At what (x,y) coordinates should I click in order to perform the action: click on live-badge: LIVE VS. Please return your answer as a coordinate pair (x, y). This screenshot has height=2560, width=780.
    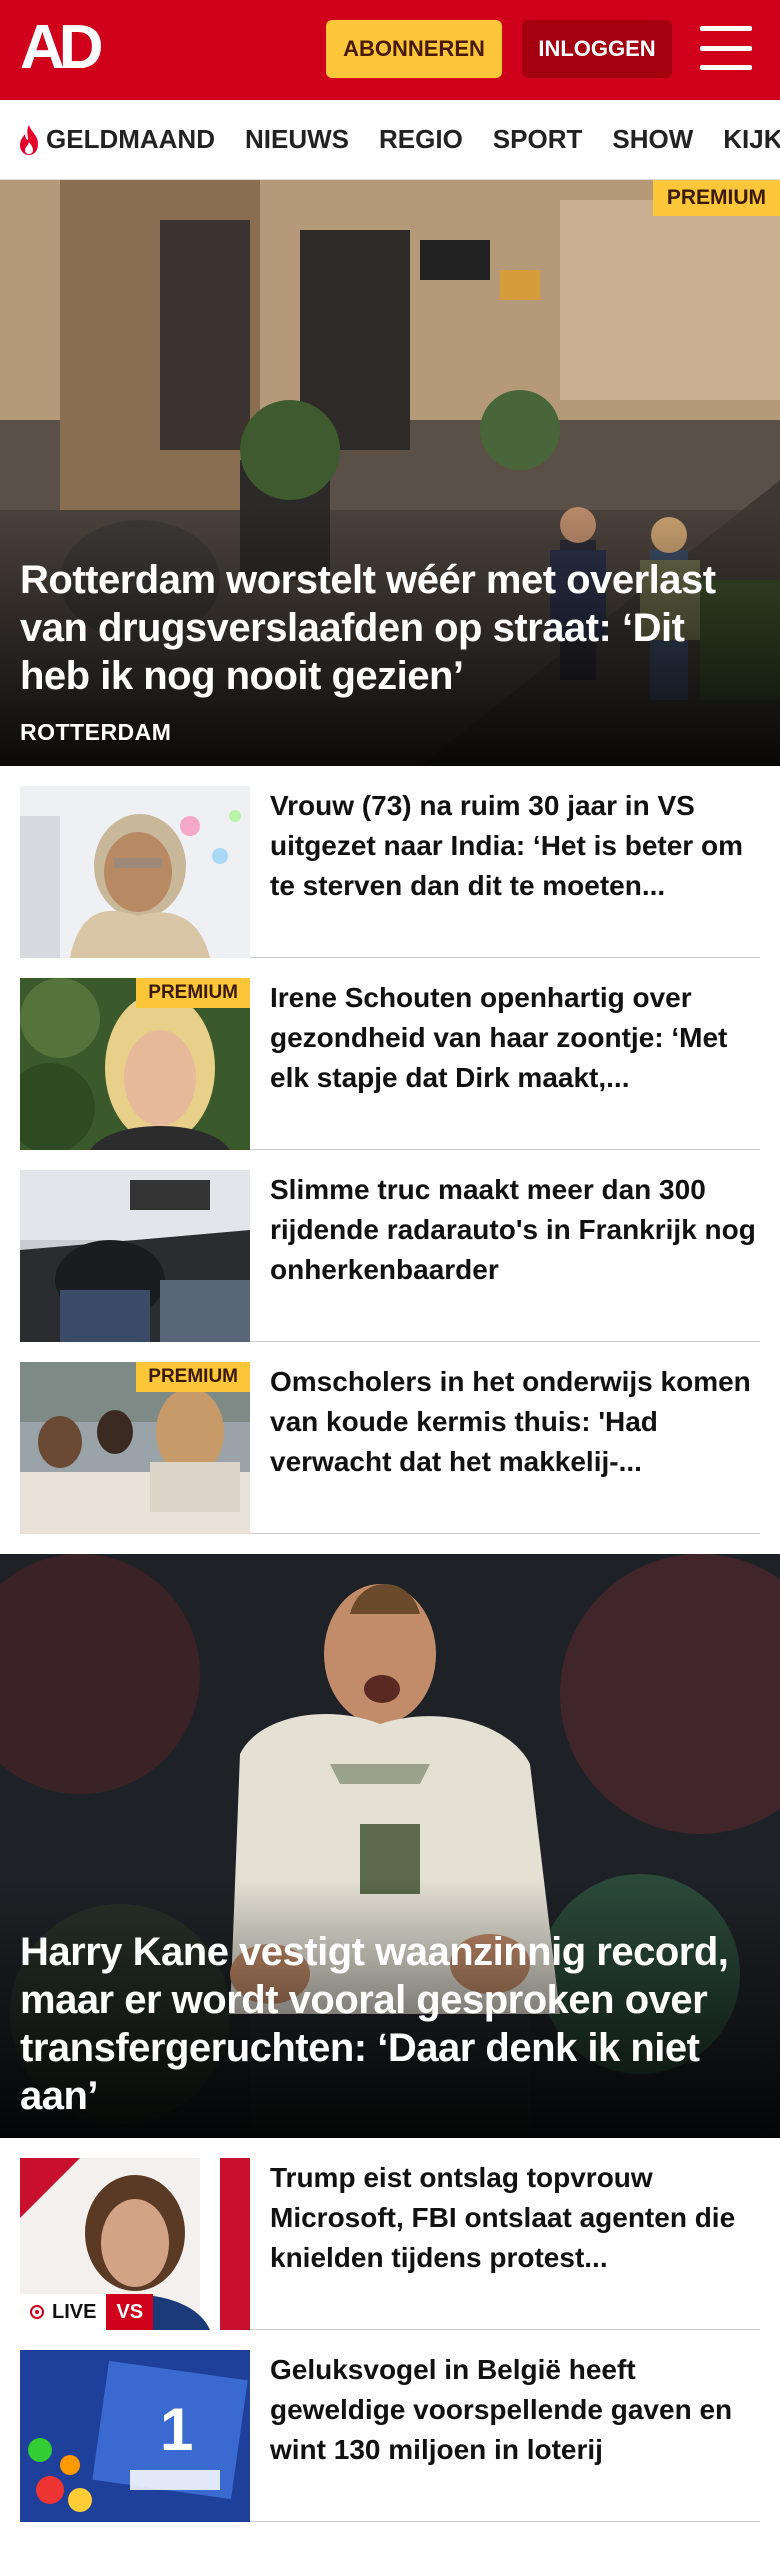
    Looking at the image, I should click on (87, 2312).